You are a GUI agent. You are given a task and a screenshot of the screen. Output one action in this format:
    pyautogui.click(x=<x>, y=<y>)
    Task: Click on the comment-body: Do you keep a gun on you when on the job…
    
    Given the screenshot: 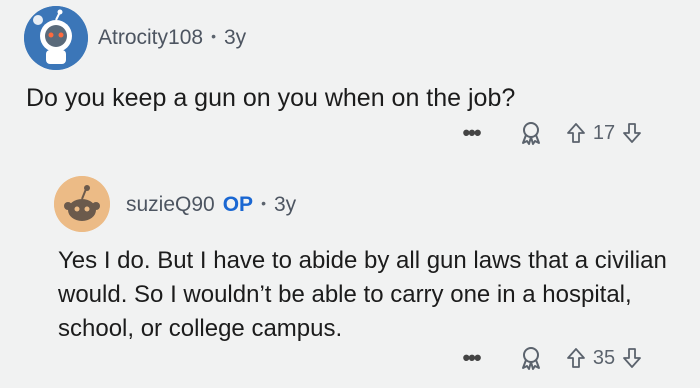 What is the action you would take?
    pyautogui.click(x=271, y=98)
    